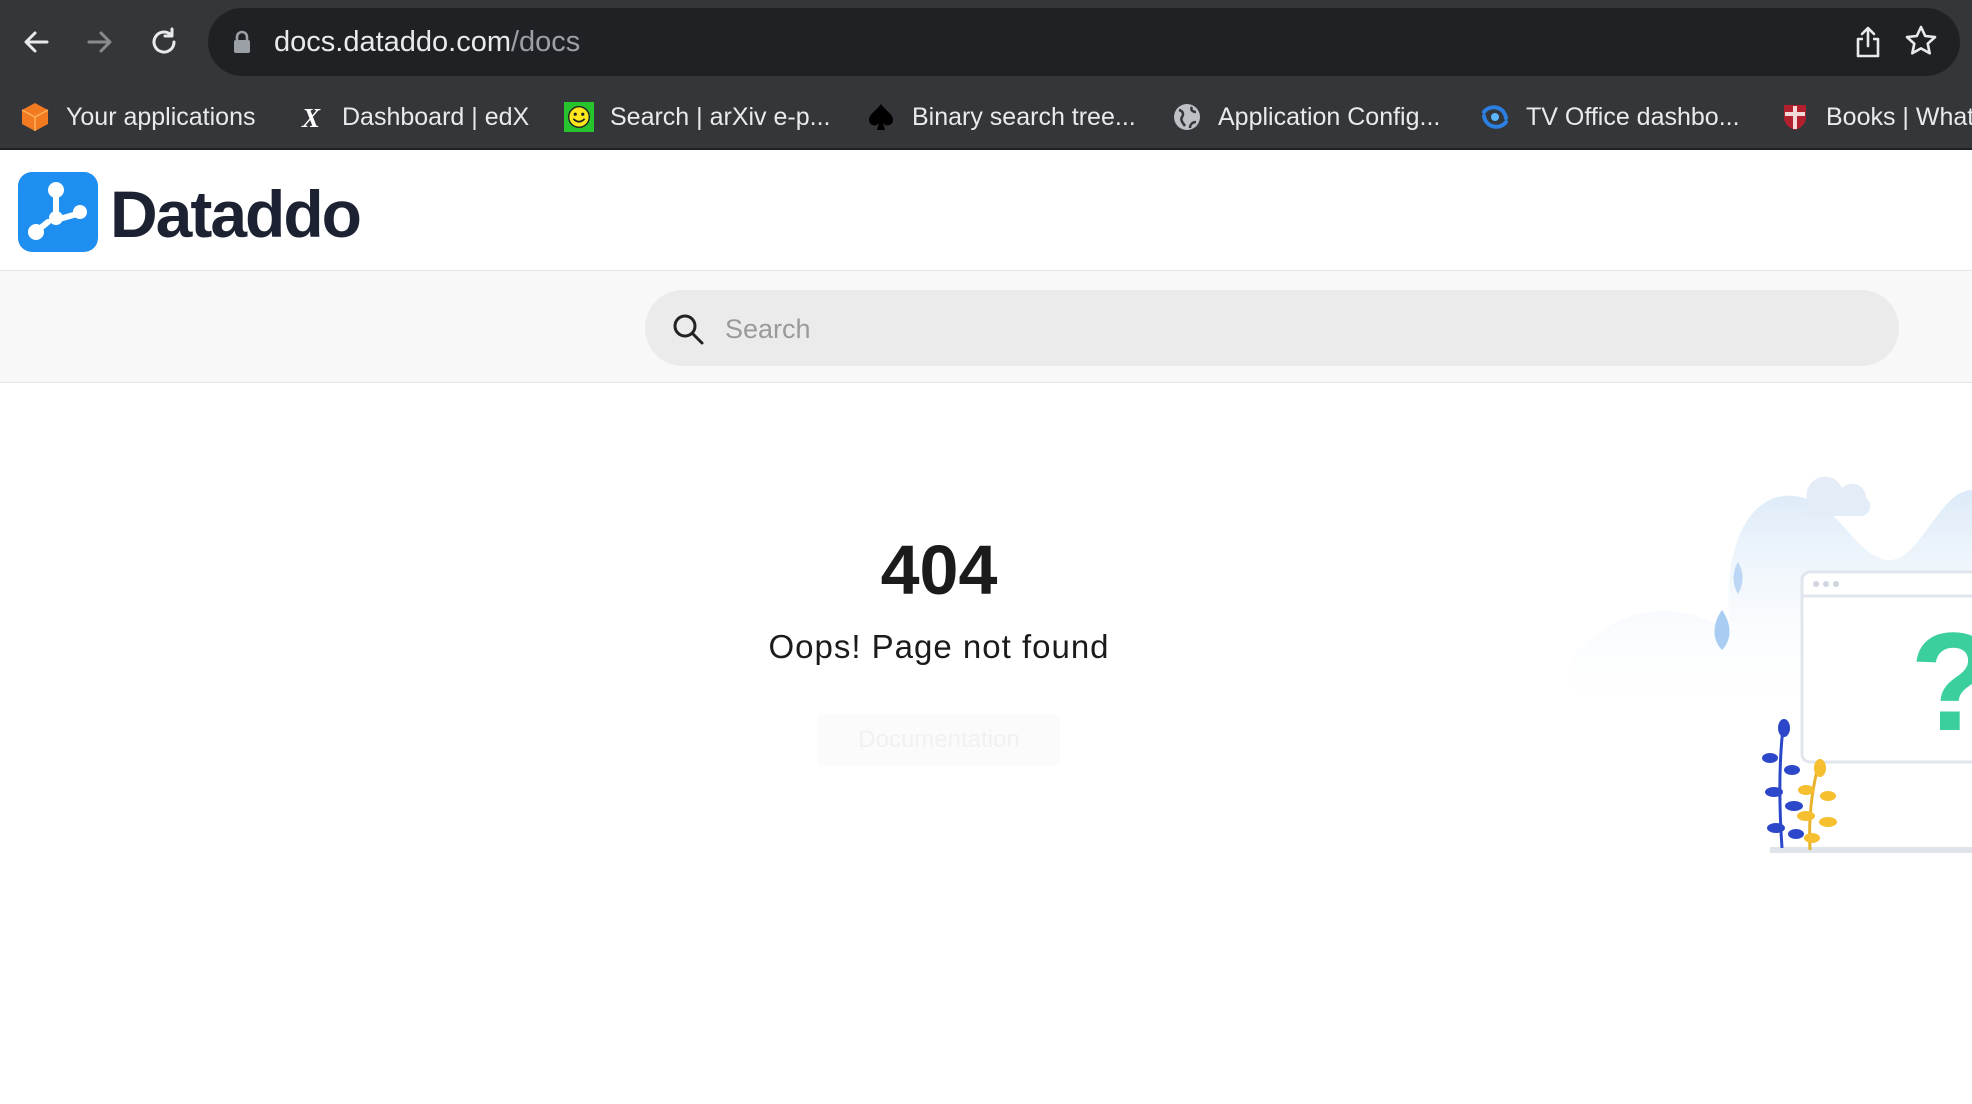 The image size is (1972, 1104). I want to click on url-host: docs.dataddo.com, so click(392, 42).